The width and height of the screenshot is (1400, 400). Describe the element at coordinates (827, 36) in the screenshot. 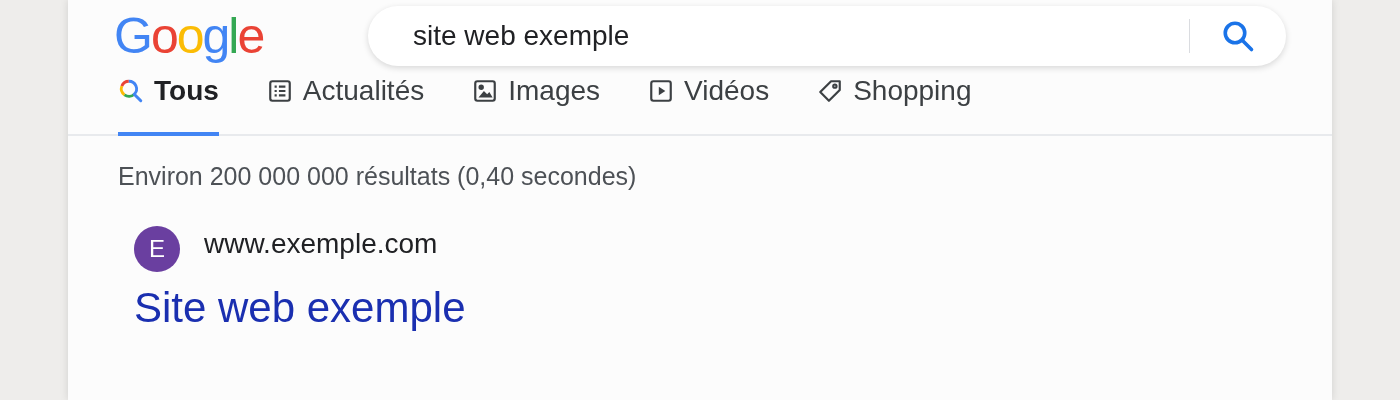

I see `search-field: site web exemple` at that location.